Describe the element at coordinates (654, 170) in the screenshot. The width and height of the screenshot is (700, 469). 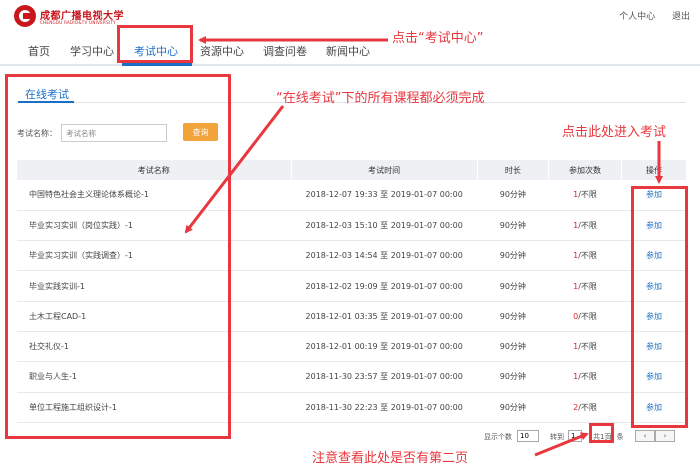
I see `col-action: 操作` at that location.